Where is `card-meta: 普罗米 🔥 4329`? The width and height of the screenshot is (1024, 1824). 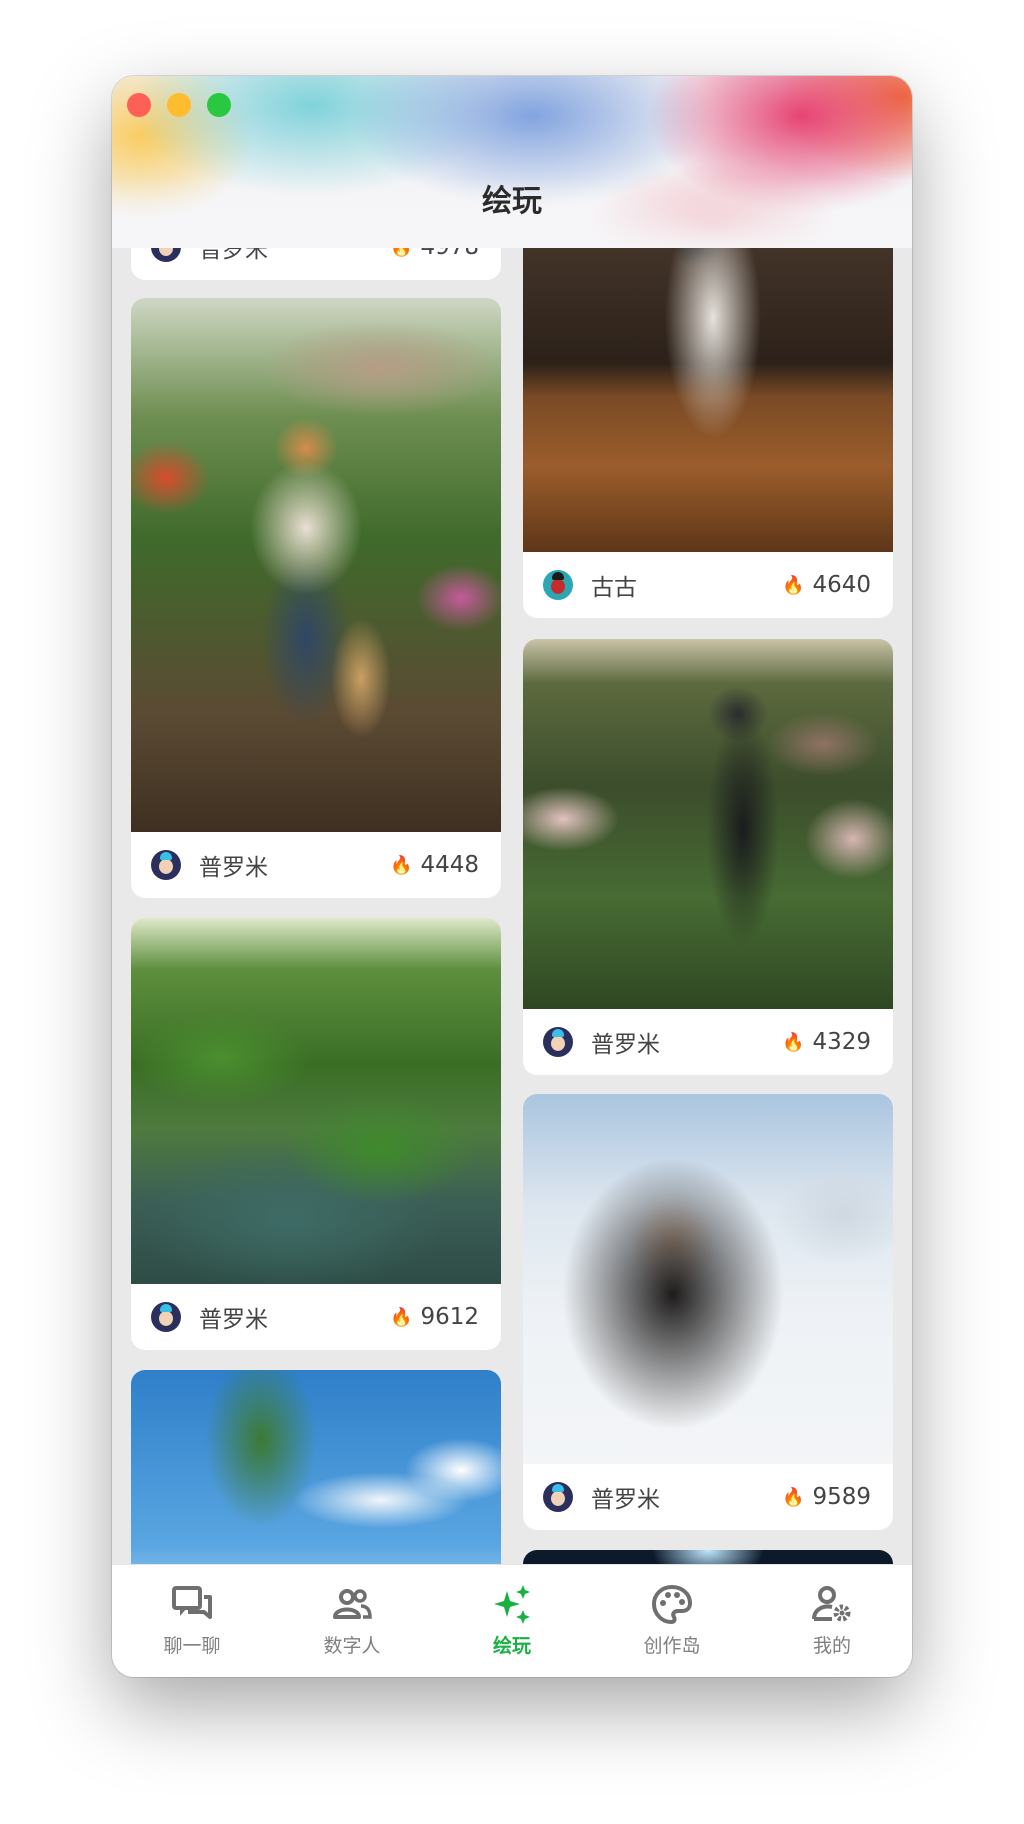 card-meta: 普罗米 🔥 4329 is located at coordinates (708, 1042).